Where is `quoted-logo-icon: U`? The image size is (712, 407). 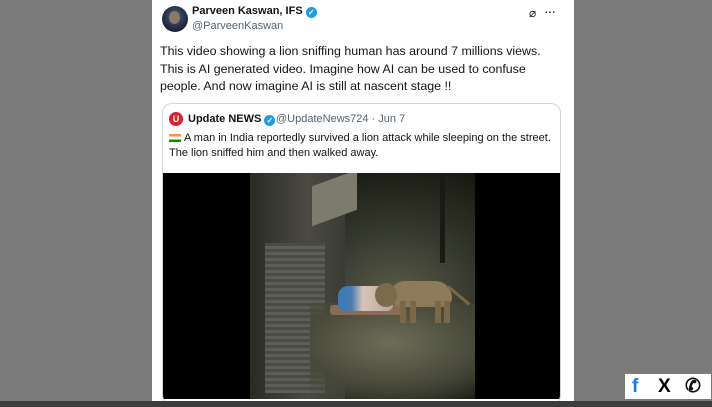
quoted-logo-icon: U is located at coordinates (176, 119).